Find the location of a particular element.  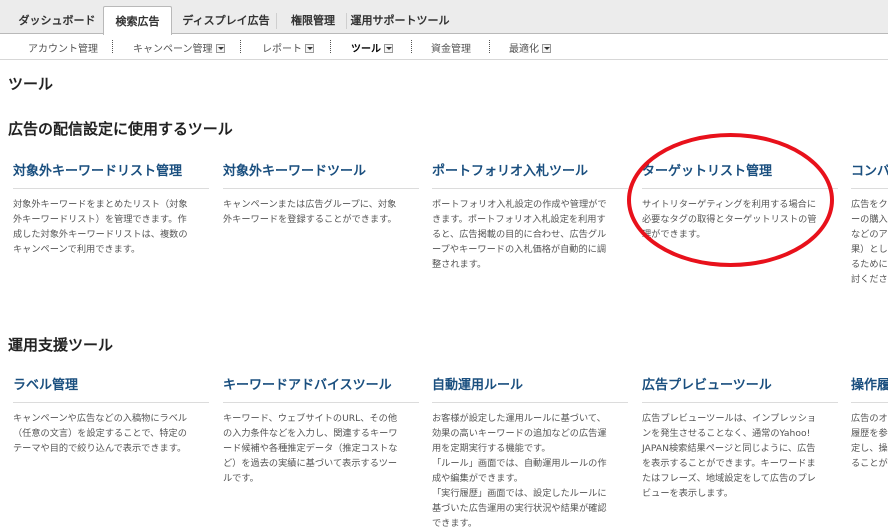

tool-link-target-list: ターゲットリスト管理 is located at coordinates (740, 176).